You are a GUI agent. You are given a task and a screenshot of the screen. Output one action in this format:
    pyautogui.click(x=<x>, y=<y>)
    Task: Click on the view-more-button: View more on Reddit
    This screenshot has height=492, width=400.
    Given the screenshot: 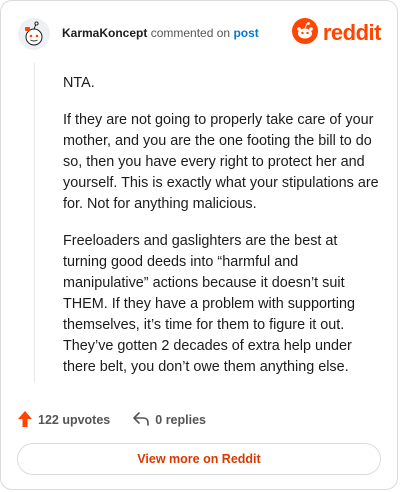 What is the action you would take?
    pyautogui.click(x=199, y=459)
    